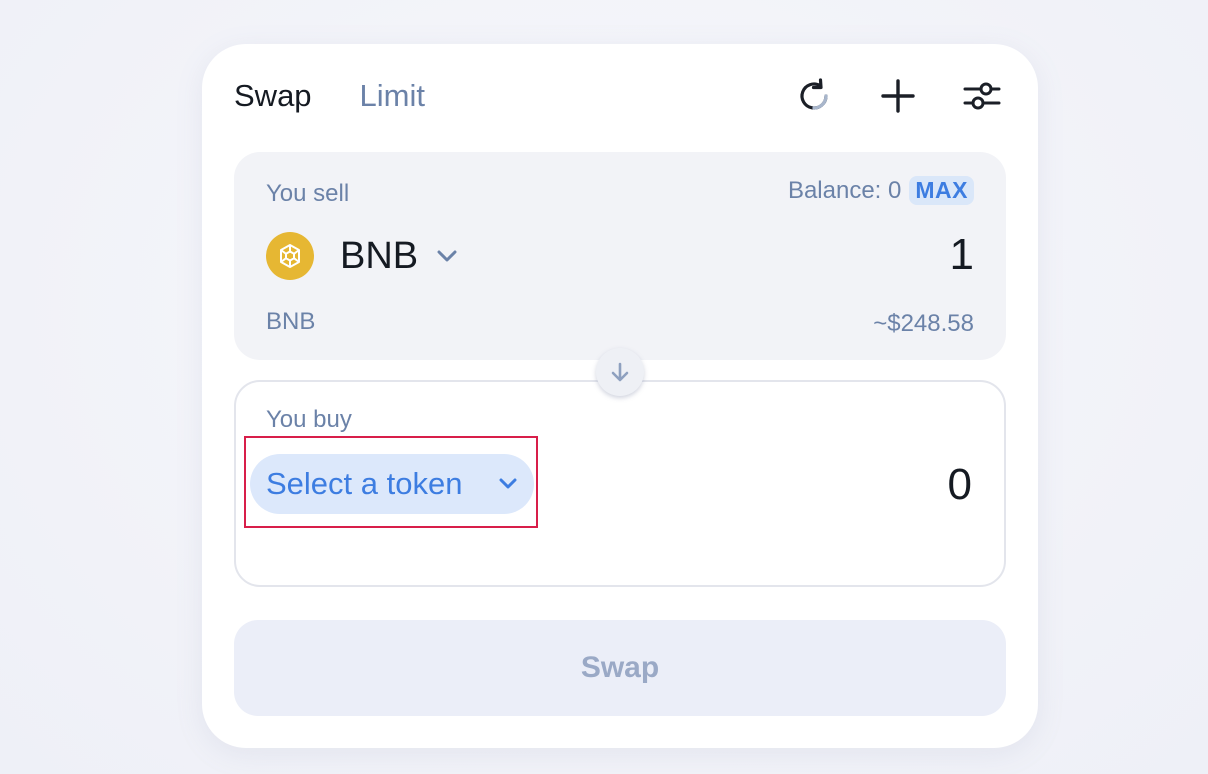 This screenshot has height=774, width=1208. I want to click on arrow-down-icon, so click(620, 372).